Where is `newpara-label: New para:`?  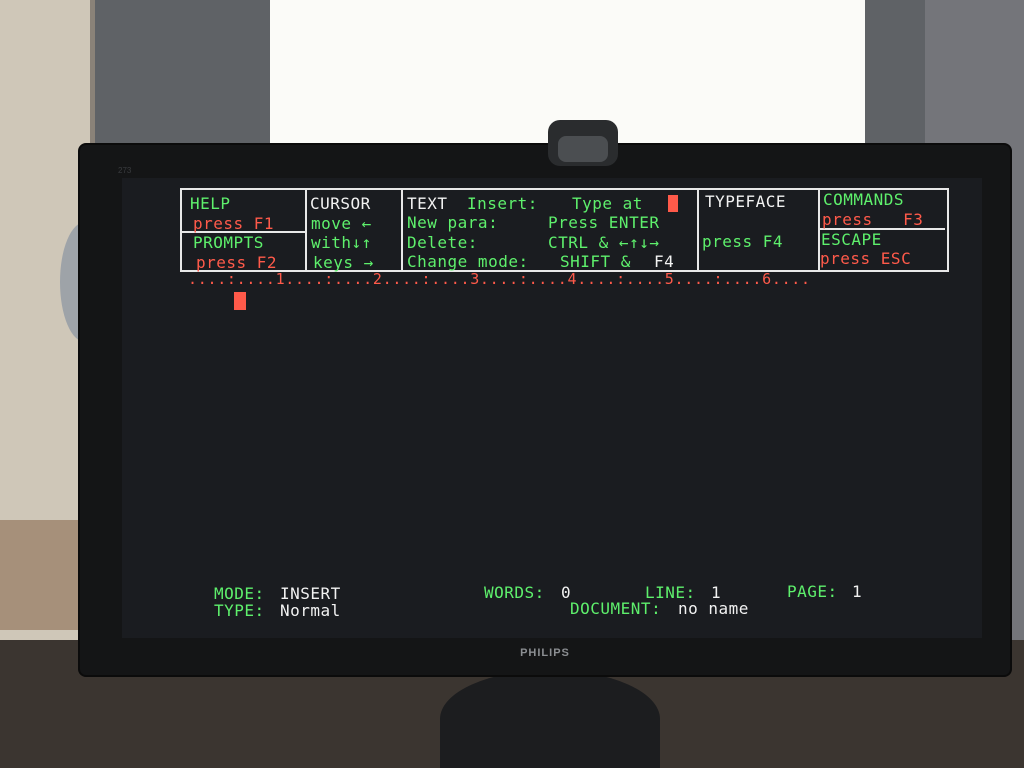 newpara-label: New para: is located at coordinates (453, 222).